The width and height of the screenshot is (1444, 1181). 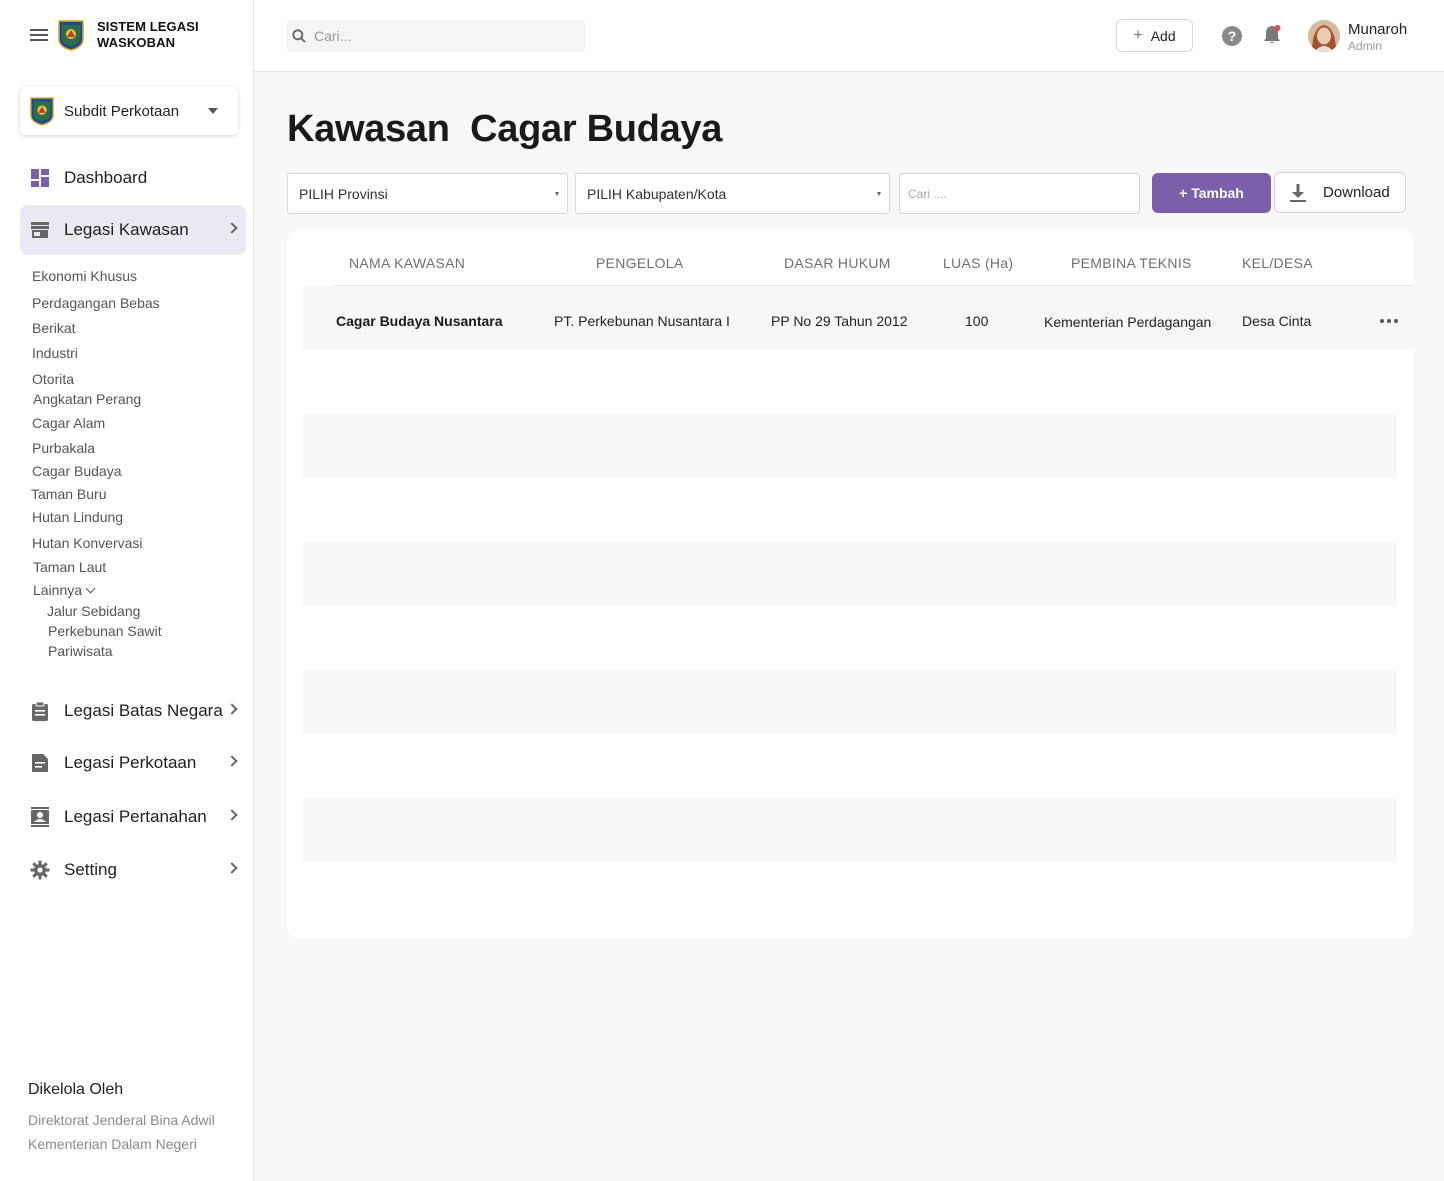 What do you see at coordinates (77, 471) in the screenshot?
I see `submenu-cagar-budaya: Cagar Budaya` at bounding box center [77, 471].